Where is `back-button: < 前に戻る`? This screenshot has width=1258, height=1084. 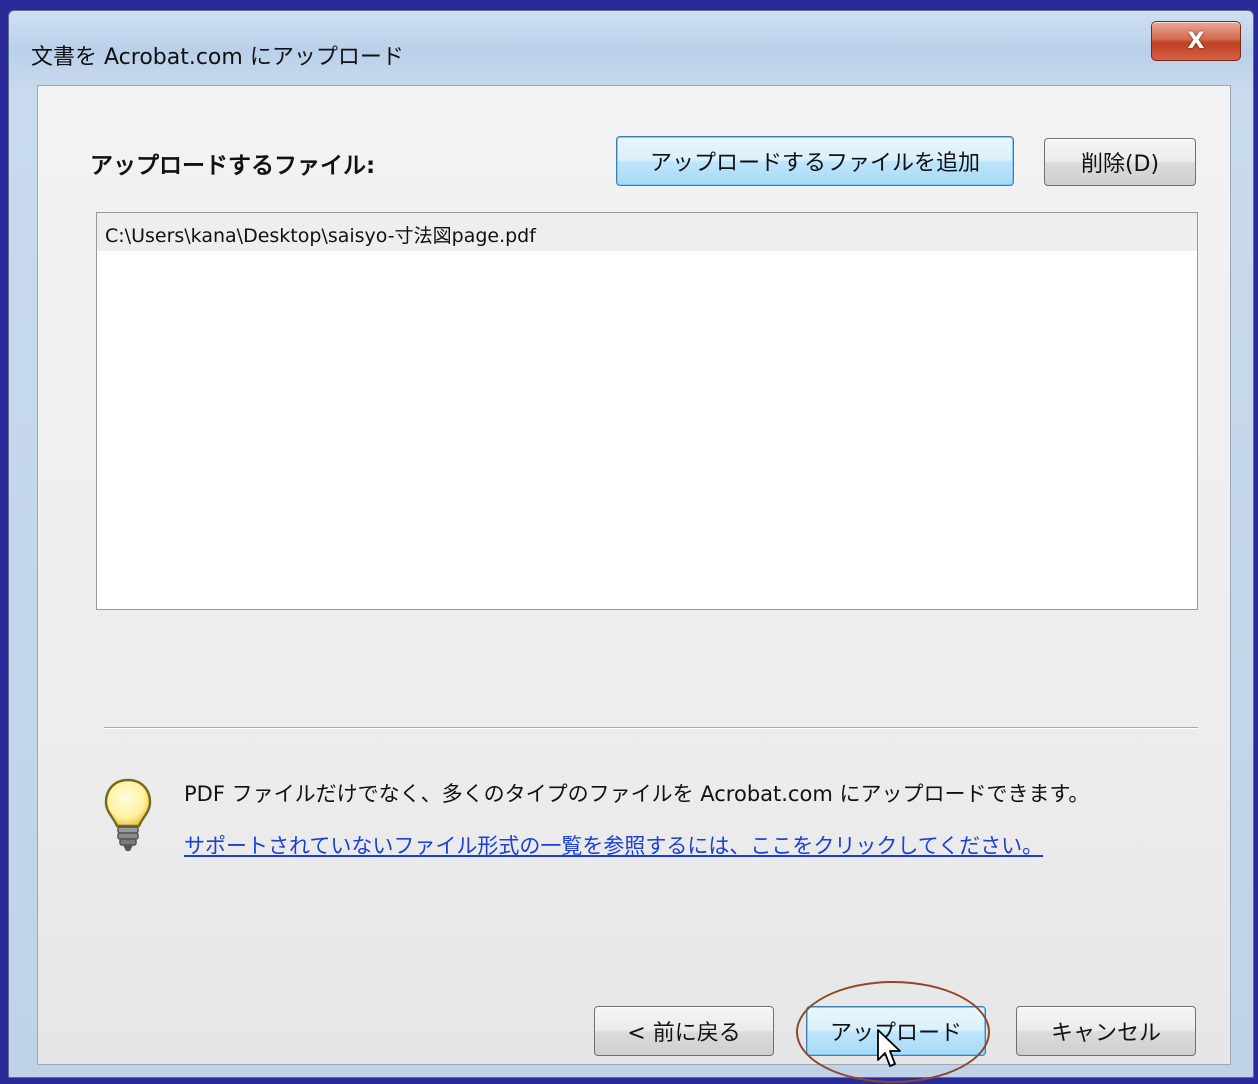
back-button: < 前に戻る is located at coordinates (684, 1031).